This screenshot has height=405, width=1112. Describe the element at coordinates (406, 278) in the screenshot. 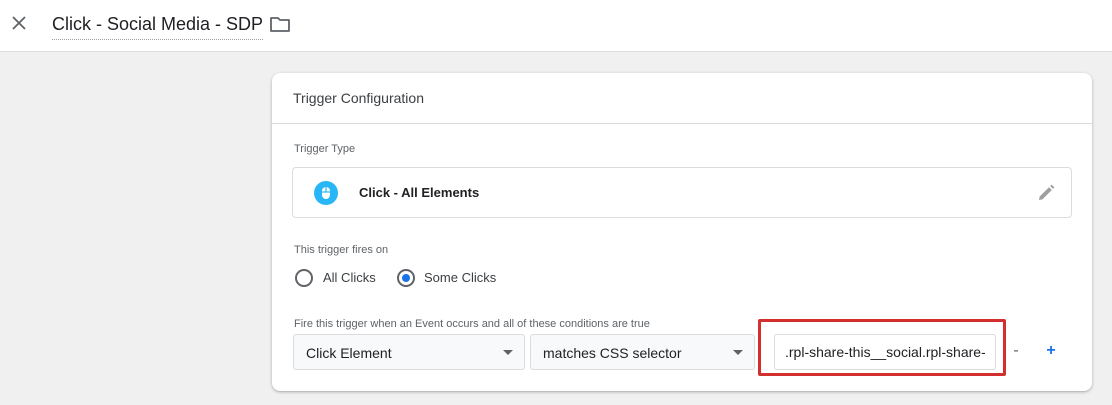

I see `radio-some-clicks` at that location.